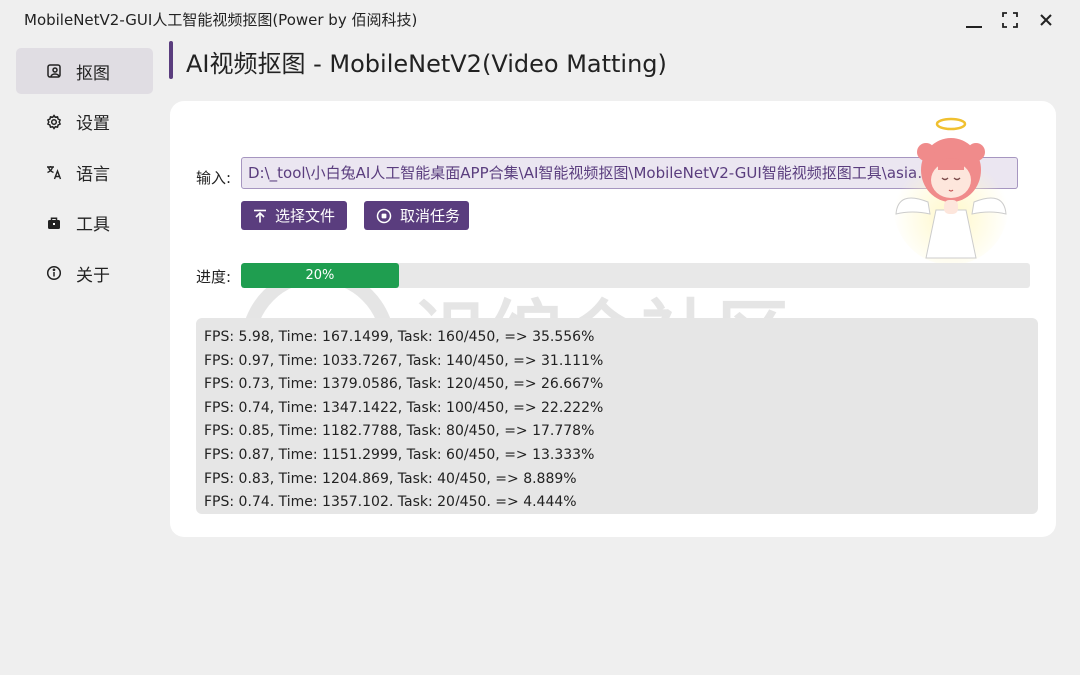 The image size is (1080, 675). I want to click on maximize-button, so click(1010, 20).